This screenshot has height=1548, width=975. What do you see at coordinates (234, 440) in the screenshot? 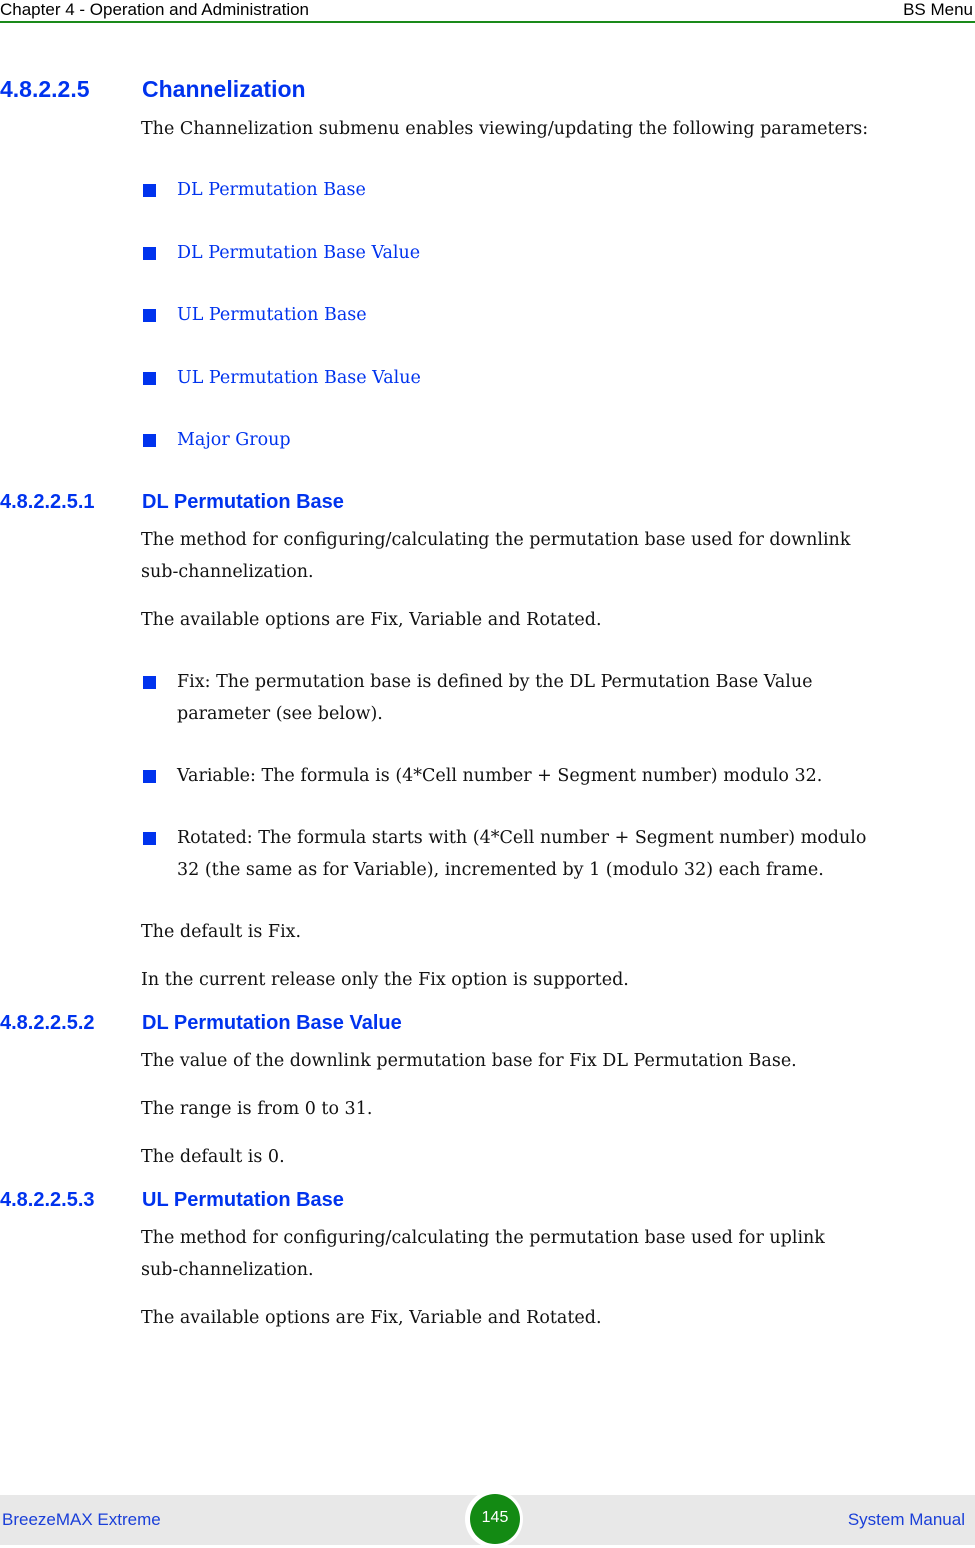
I see `link-major-group: Major Group` at bounding box center [234, 440].